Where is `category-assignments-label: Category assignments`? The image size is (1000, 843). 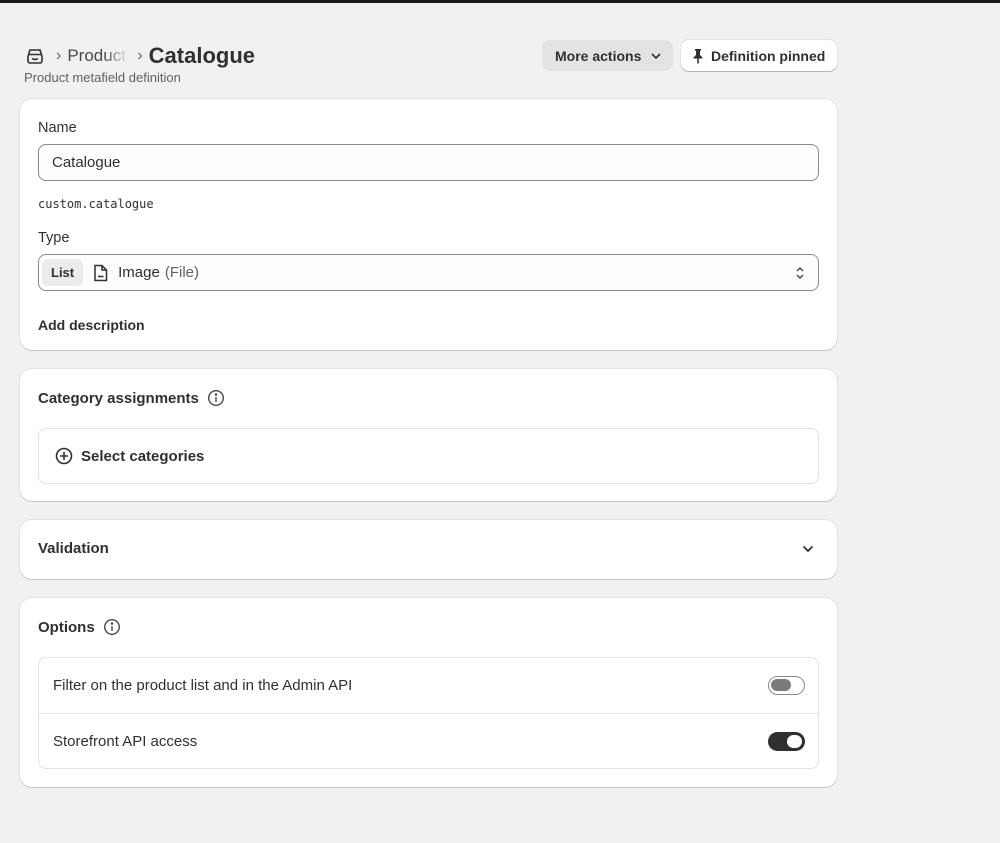
category-assignments-label: Category assignments is located at coordinates (118, 398).